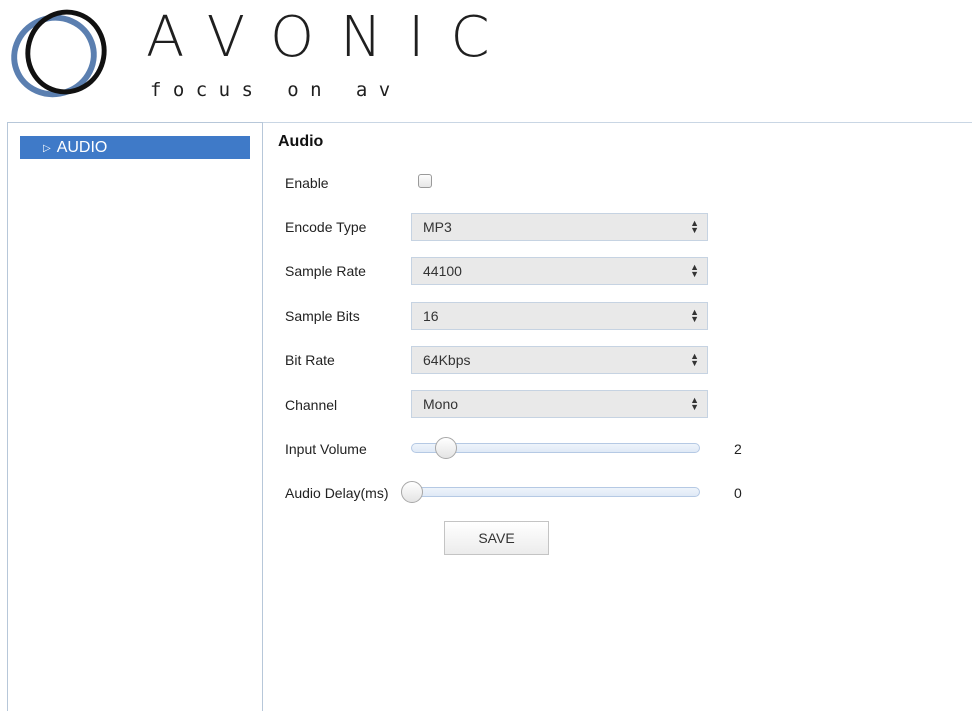  Describe the element at coordinates (738, 449) in the screenshot. I see `input-volume-value: 2` at that location.